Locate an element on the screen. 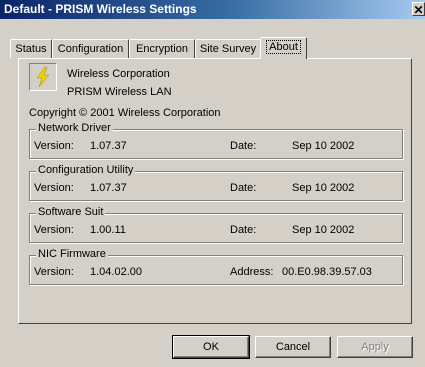 This screenshot has width=425, height=367. tab-status: Status is located at coordinates (31, 48).